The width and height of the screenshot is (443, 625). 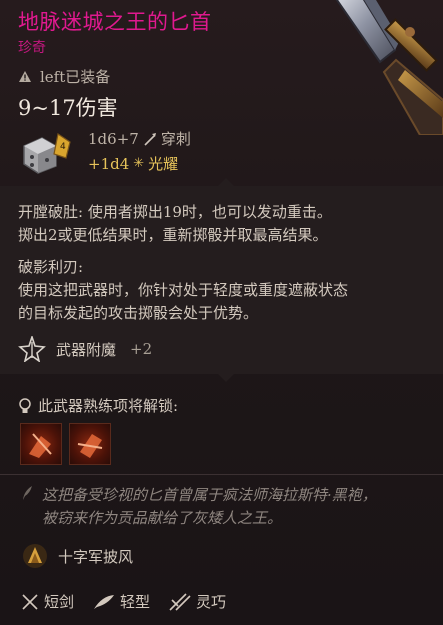 What do you see at coordinates (221, 474) in the screenshot?
I see `divider` at bounding box center [221, 474].